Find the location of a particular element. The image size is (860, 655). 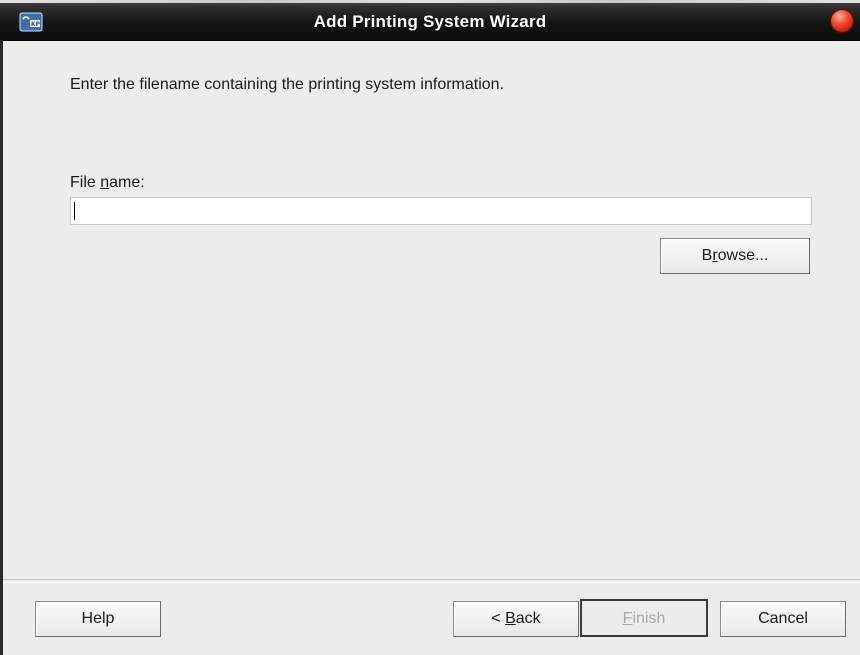

browse-pre: B is located at coordinates (707, 255).